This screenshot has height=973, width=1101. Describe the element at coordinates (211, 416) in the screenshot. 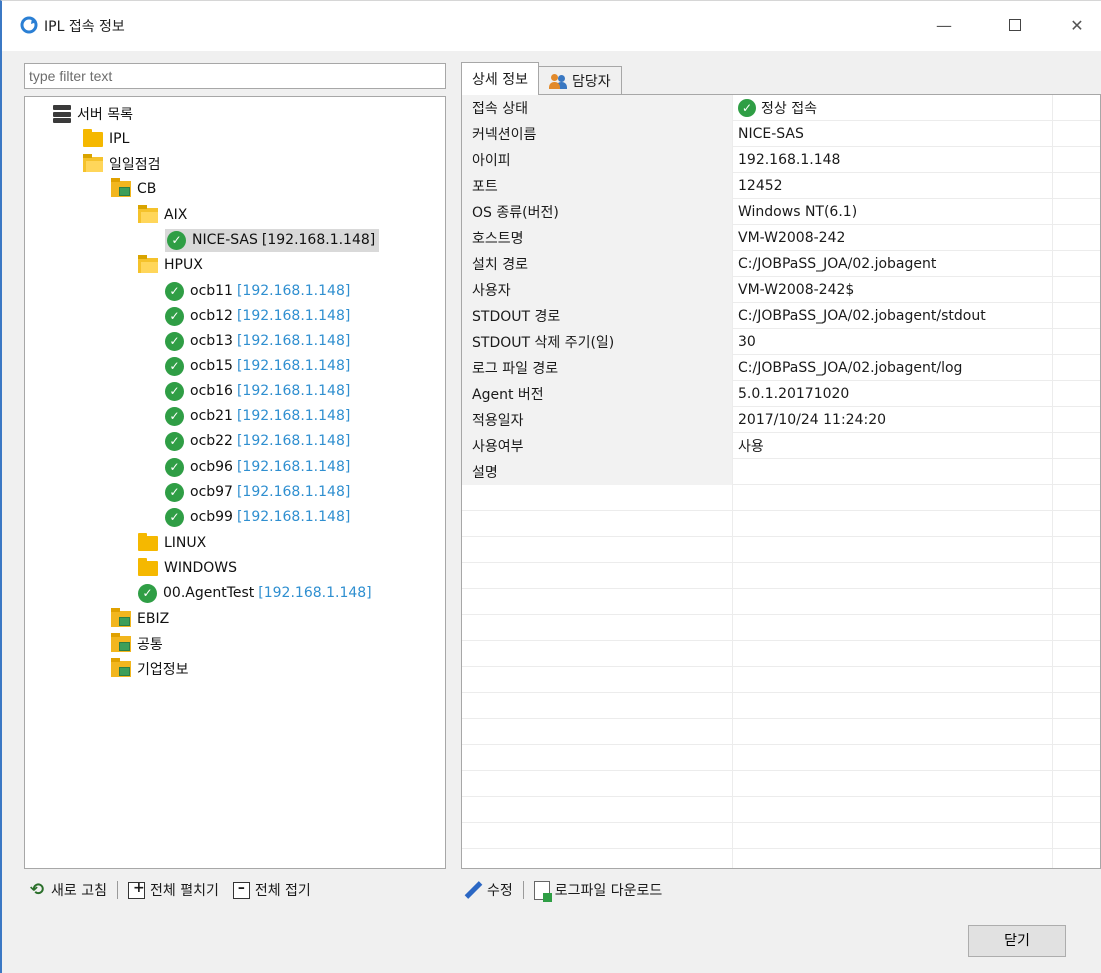

I see `tree-node-label: ocb21` at that location.